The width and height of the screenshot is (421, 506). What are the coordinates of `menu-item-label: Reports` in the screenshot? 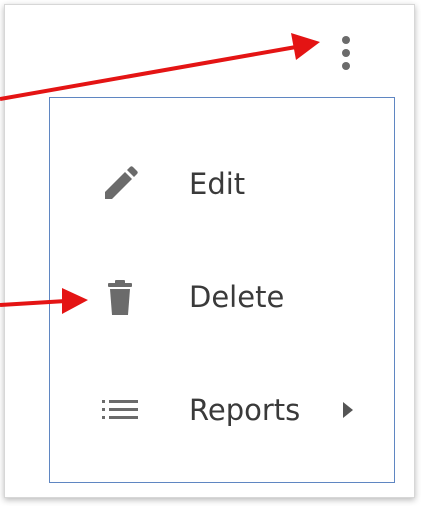 It's located at (245, 410).